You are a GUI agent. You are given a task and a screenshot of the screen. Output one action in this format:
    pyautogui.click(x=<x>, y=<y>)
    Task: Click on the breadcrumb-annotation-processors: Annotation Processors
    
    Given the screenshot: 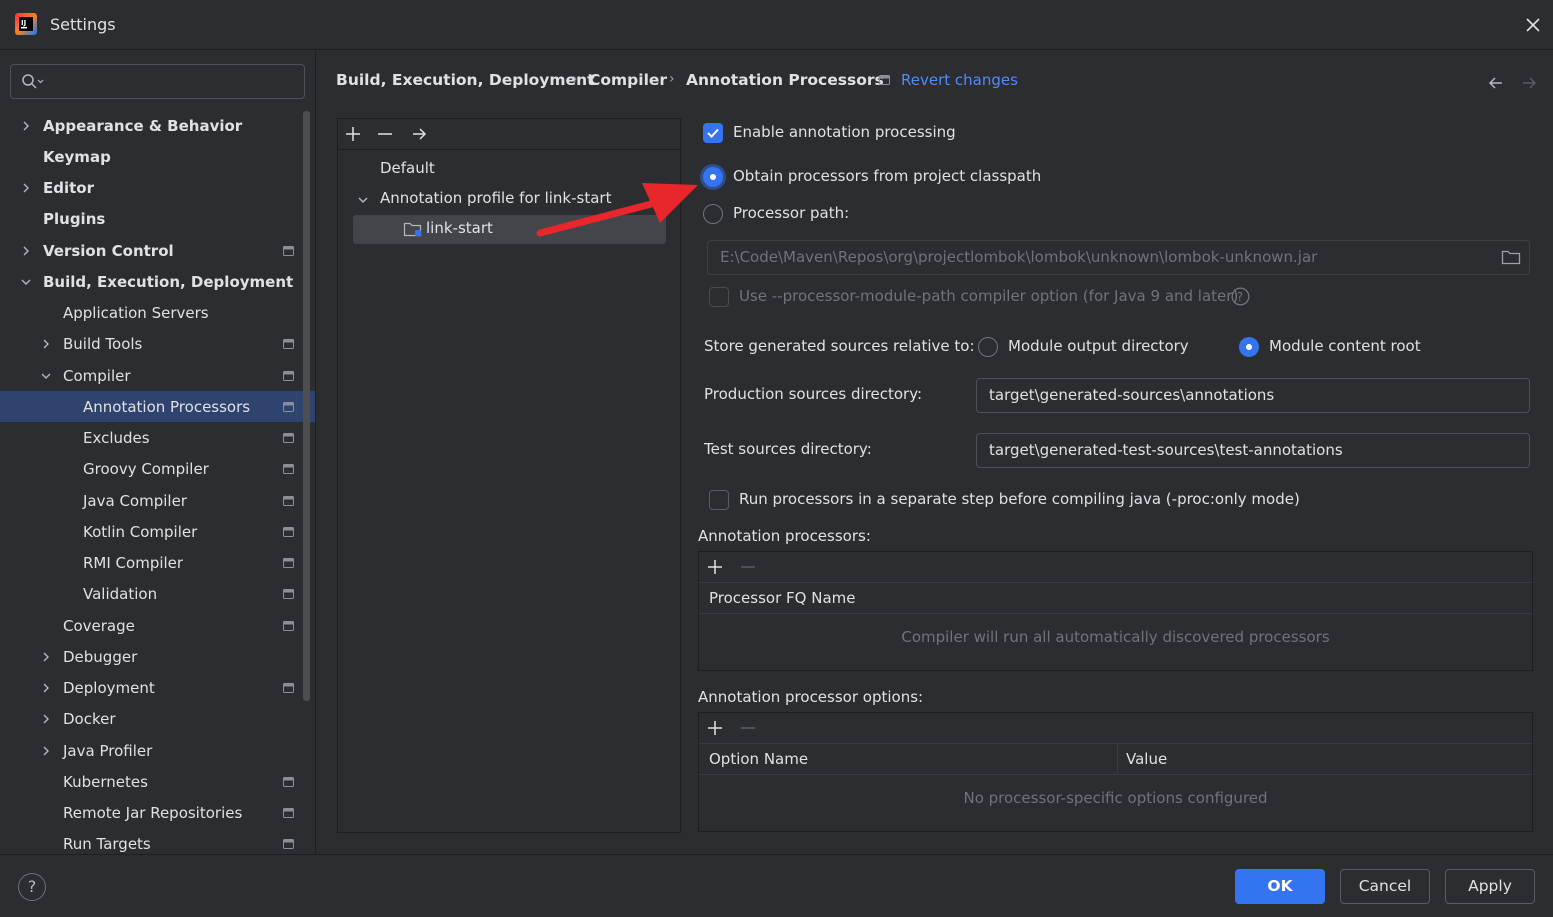 What is the action you would take?
    pyautogui.click(x=785, y=80)
    